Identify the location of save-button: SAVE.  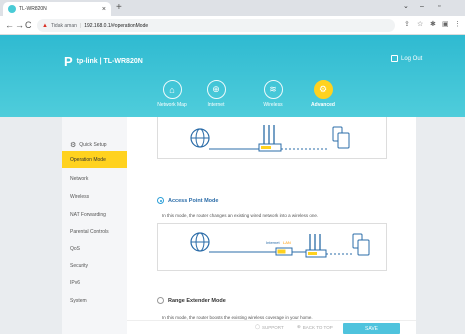
(371, 328).